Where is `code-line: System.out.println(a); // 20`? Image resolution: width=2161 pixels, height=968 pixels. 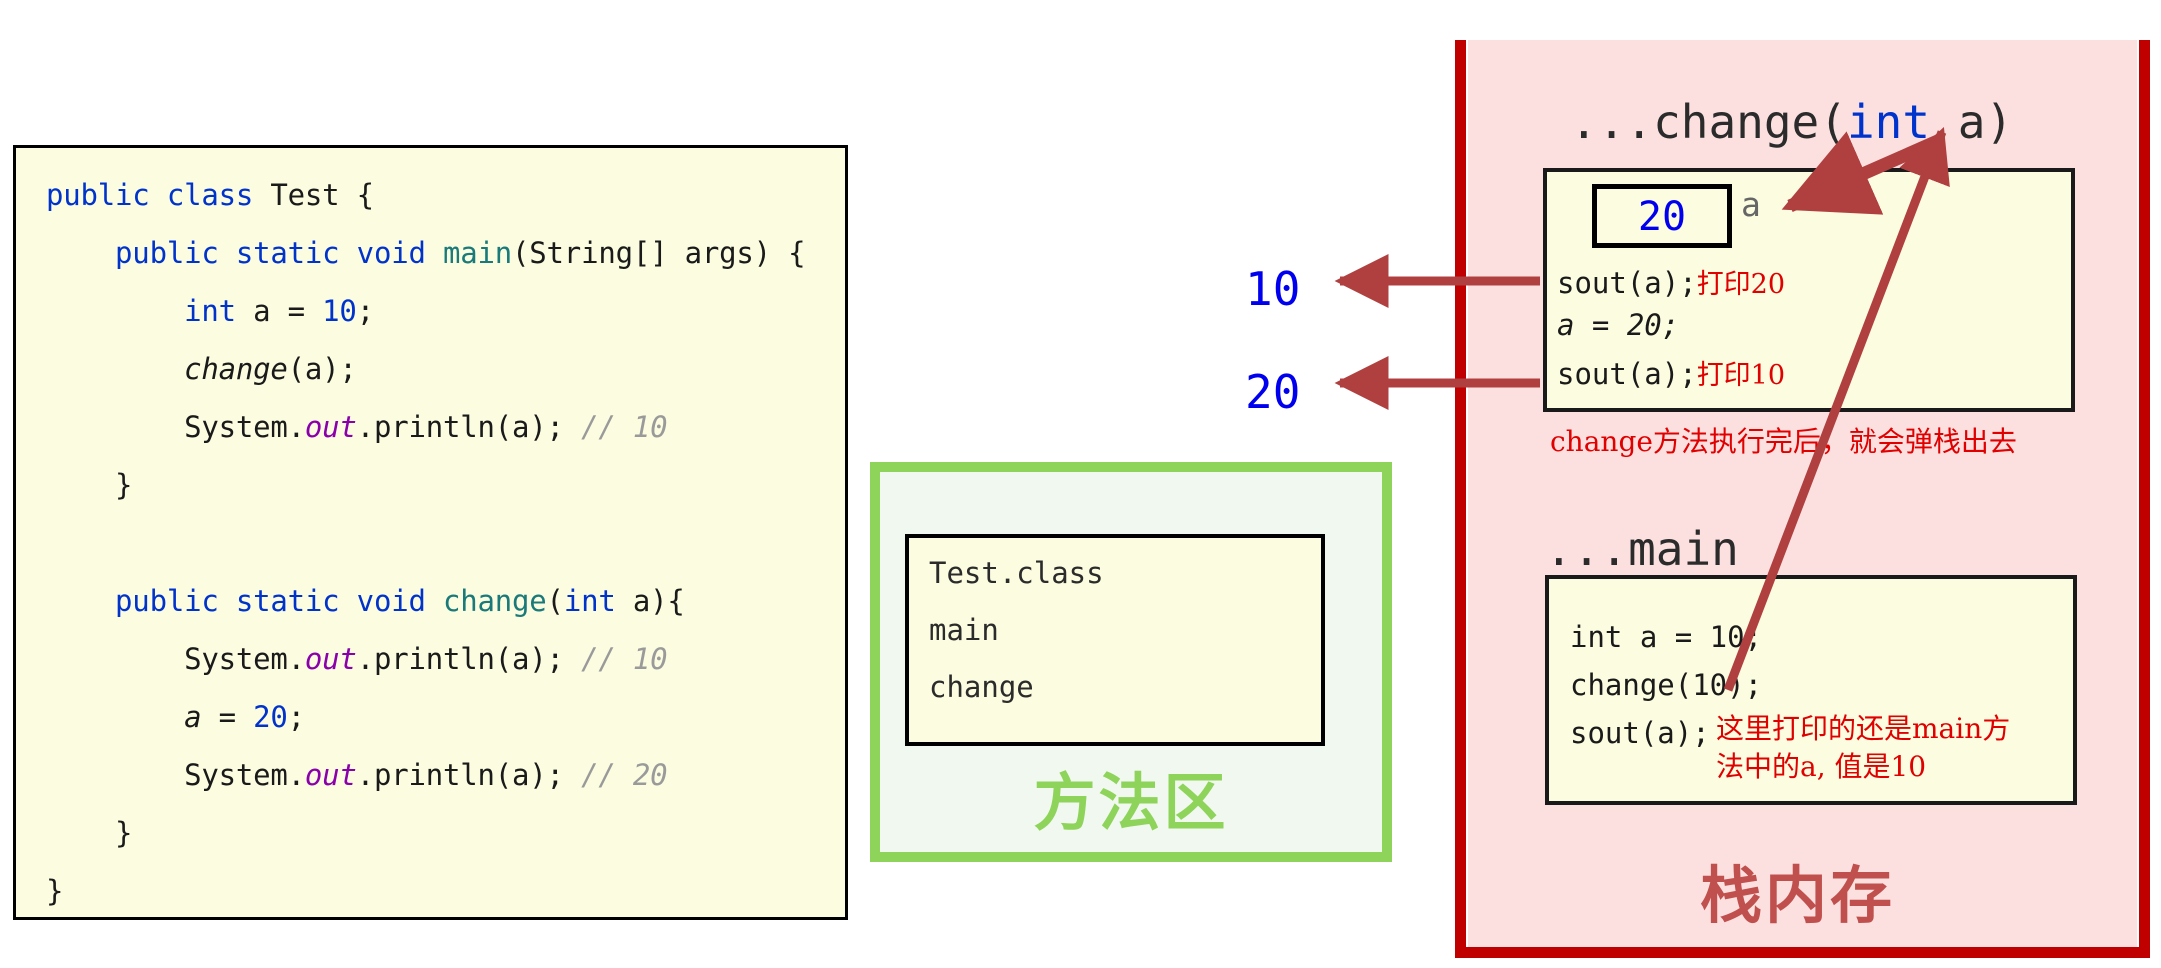
code-line: System.out.println(a); // 20 is located at coordinates (430, 775).